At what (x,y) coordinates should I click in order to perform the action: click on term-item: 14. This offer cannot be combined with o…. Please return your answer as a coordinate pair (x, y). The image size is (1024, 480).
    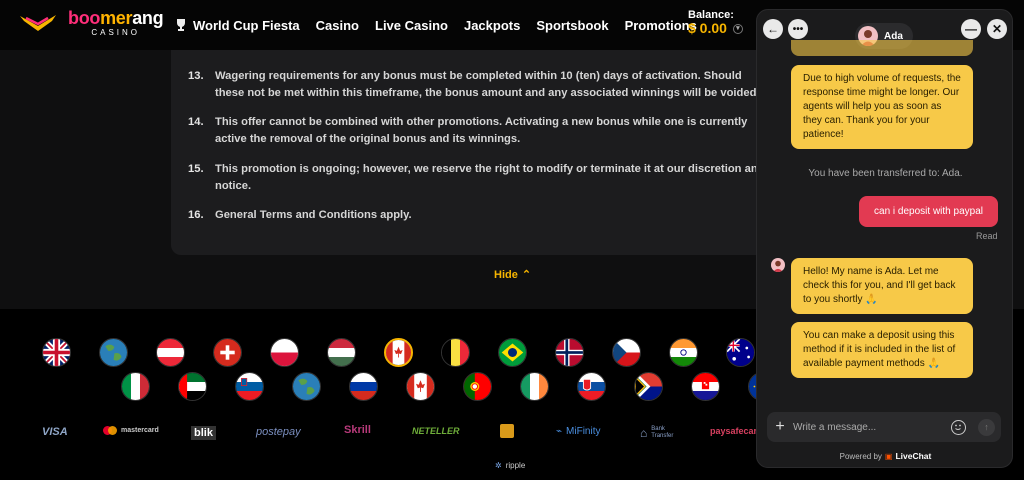
    Looking at the image, I should click on (468, 130).